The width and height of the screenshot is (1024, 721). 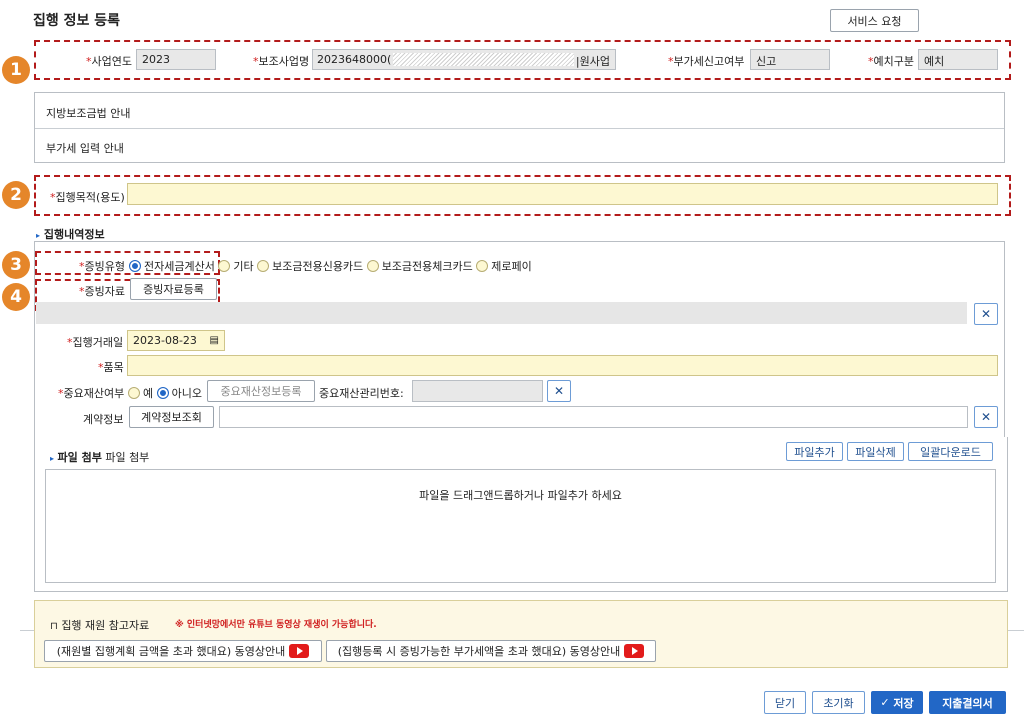 I want to click on video-guide-button-2: (집행등록 시 증빙가능한 부가세액을 초과 했대요) 동영상안내, so click(x=491, y=651).